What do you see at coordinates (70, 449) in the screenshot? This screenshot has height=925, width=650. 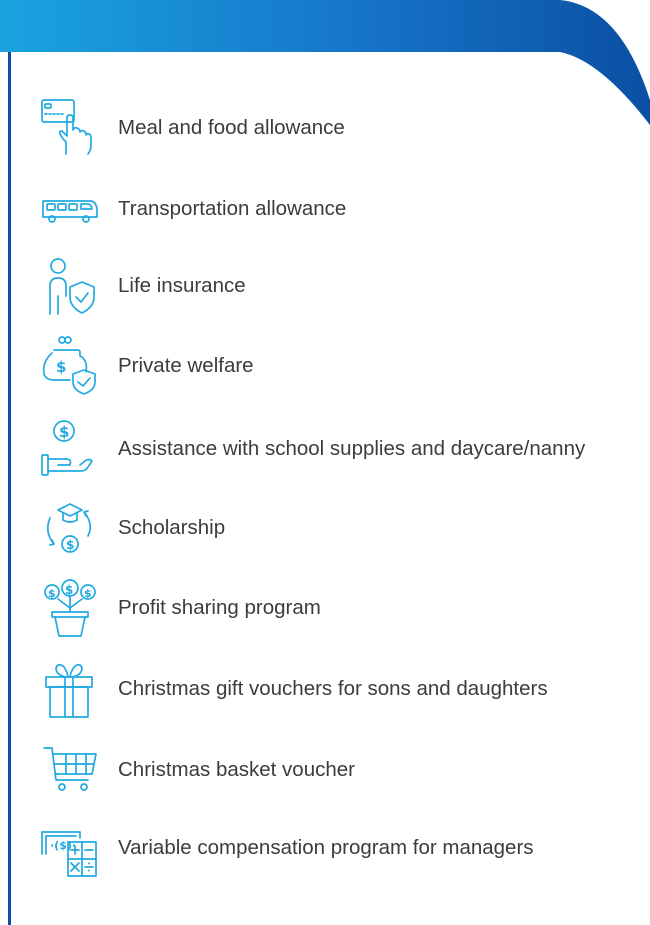 I see `hand-coin-icon: $` at bounding box center [70, 449].